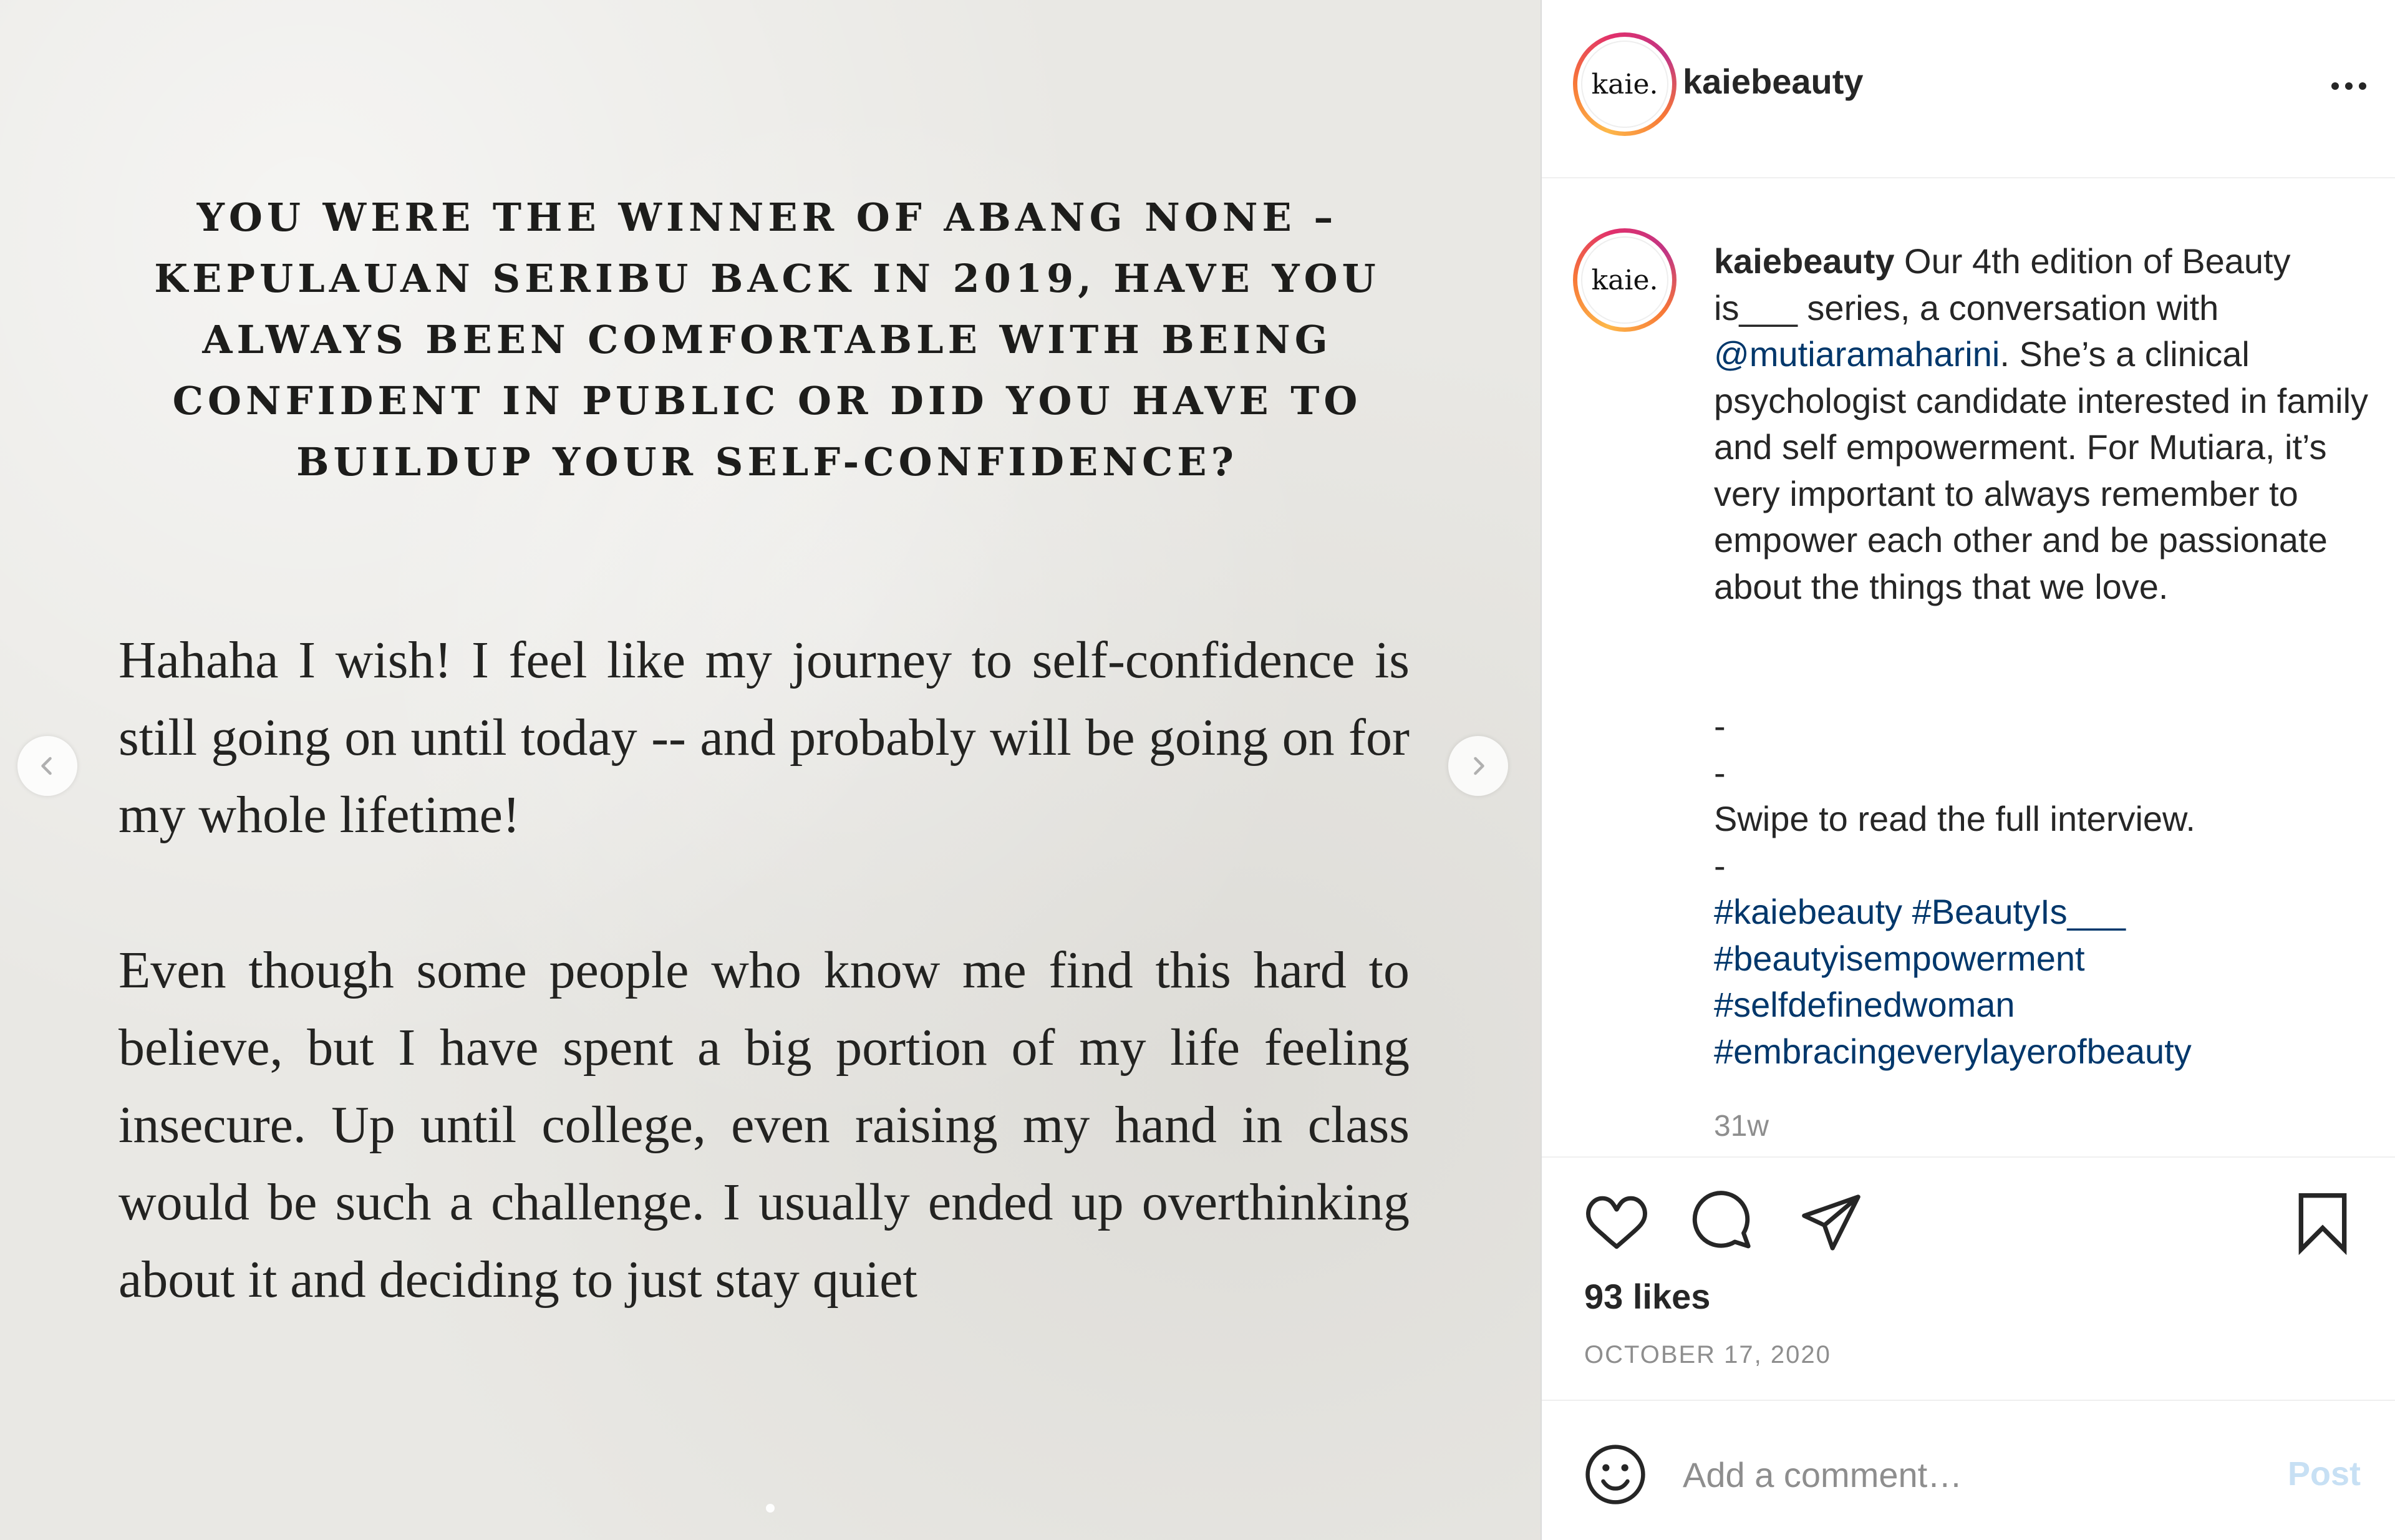 The image size is (2395, 1540). Describe the element at coordinates (1954, 818) in the screenshot. I see `caption-swipe-text: Swipe to read the full interview.` at that location.